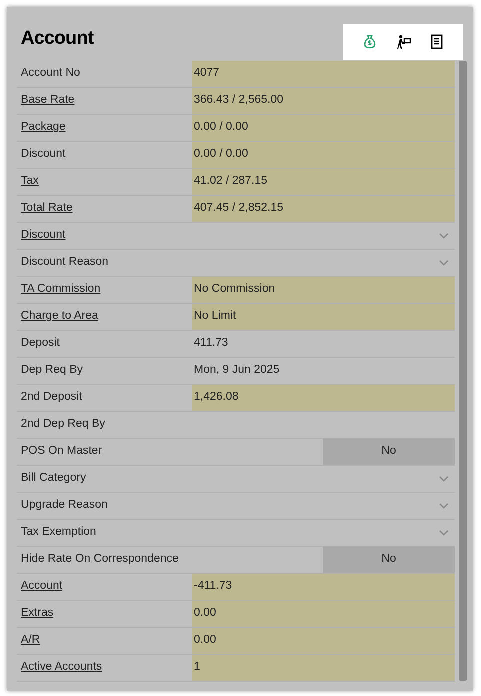 This screenshot has width=481, height=696. I want to click on receipt-icon, so click(437, 42).